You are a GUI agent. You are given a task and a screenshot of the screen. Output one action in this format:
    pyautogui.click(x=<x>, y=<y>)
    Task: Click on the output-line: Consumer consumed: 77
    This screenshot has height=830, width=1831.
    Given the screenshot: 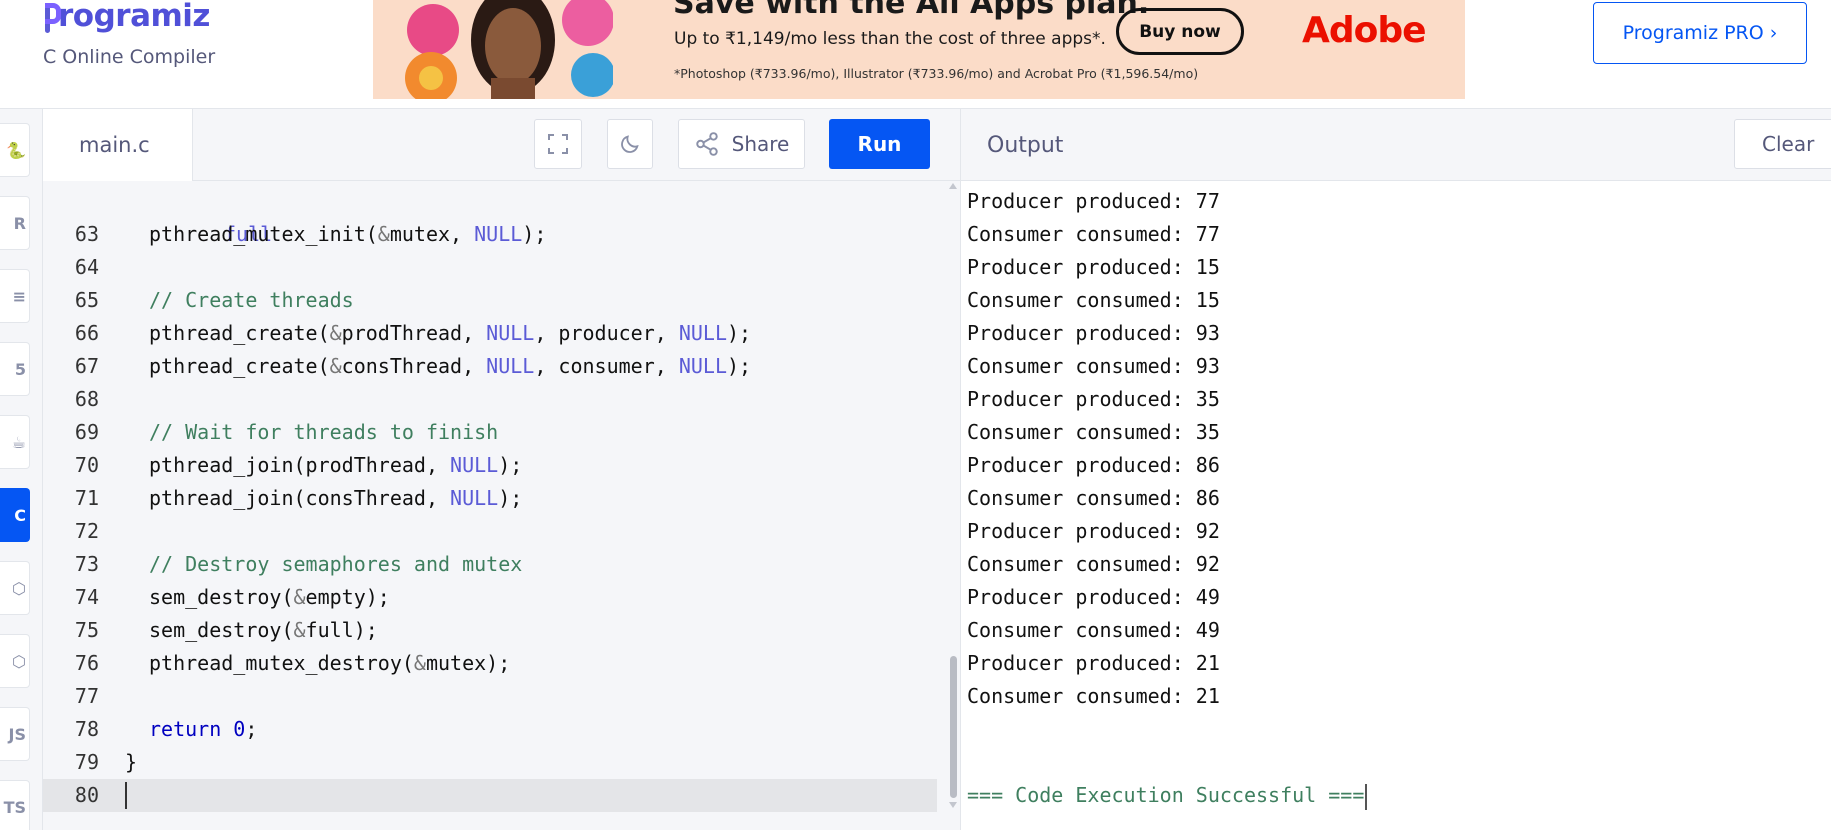 What is the action you would take?
    pyautogui.click(x=1093, y=234)
    